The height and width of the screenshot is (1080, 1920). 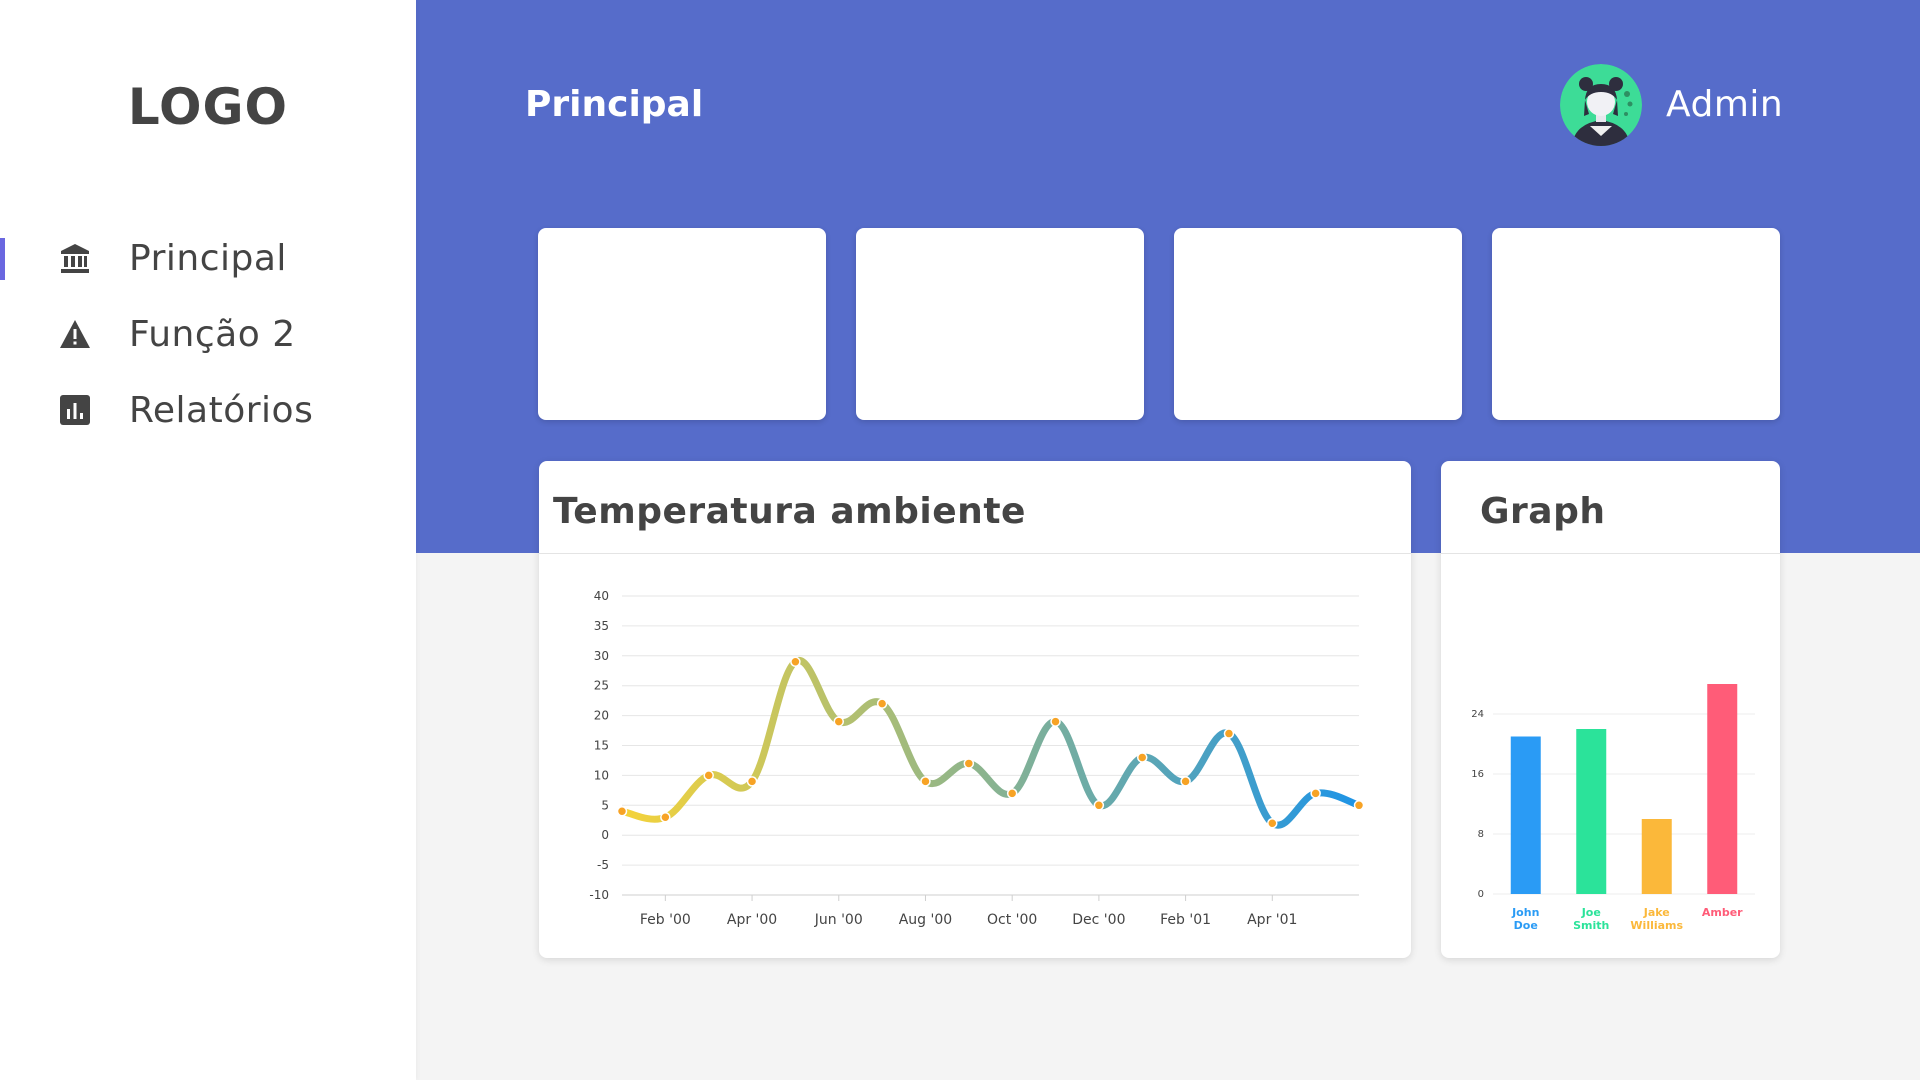 What do you see at coordinates (1525, 912) in the screenshot?
I see `x-tick-label: John` at bounding box center [1525, 912].